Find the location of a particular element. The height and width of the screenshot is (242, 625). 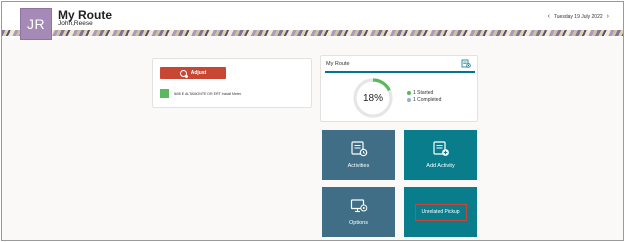

legend-started-label: 1 Started is located at coordinates (423, 92).